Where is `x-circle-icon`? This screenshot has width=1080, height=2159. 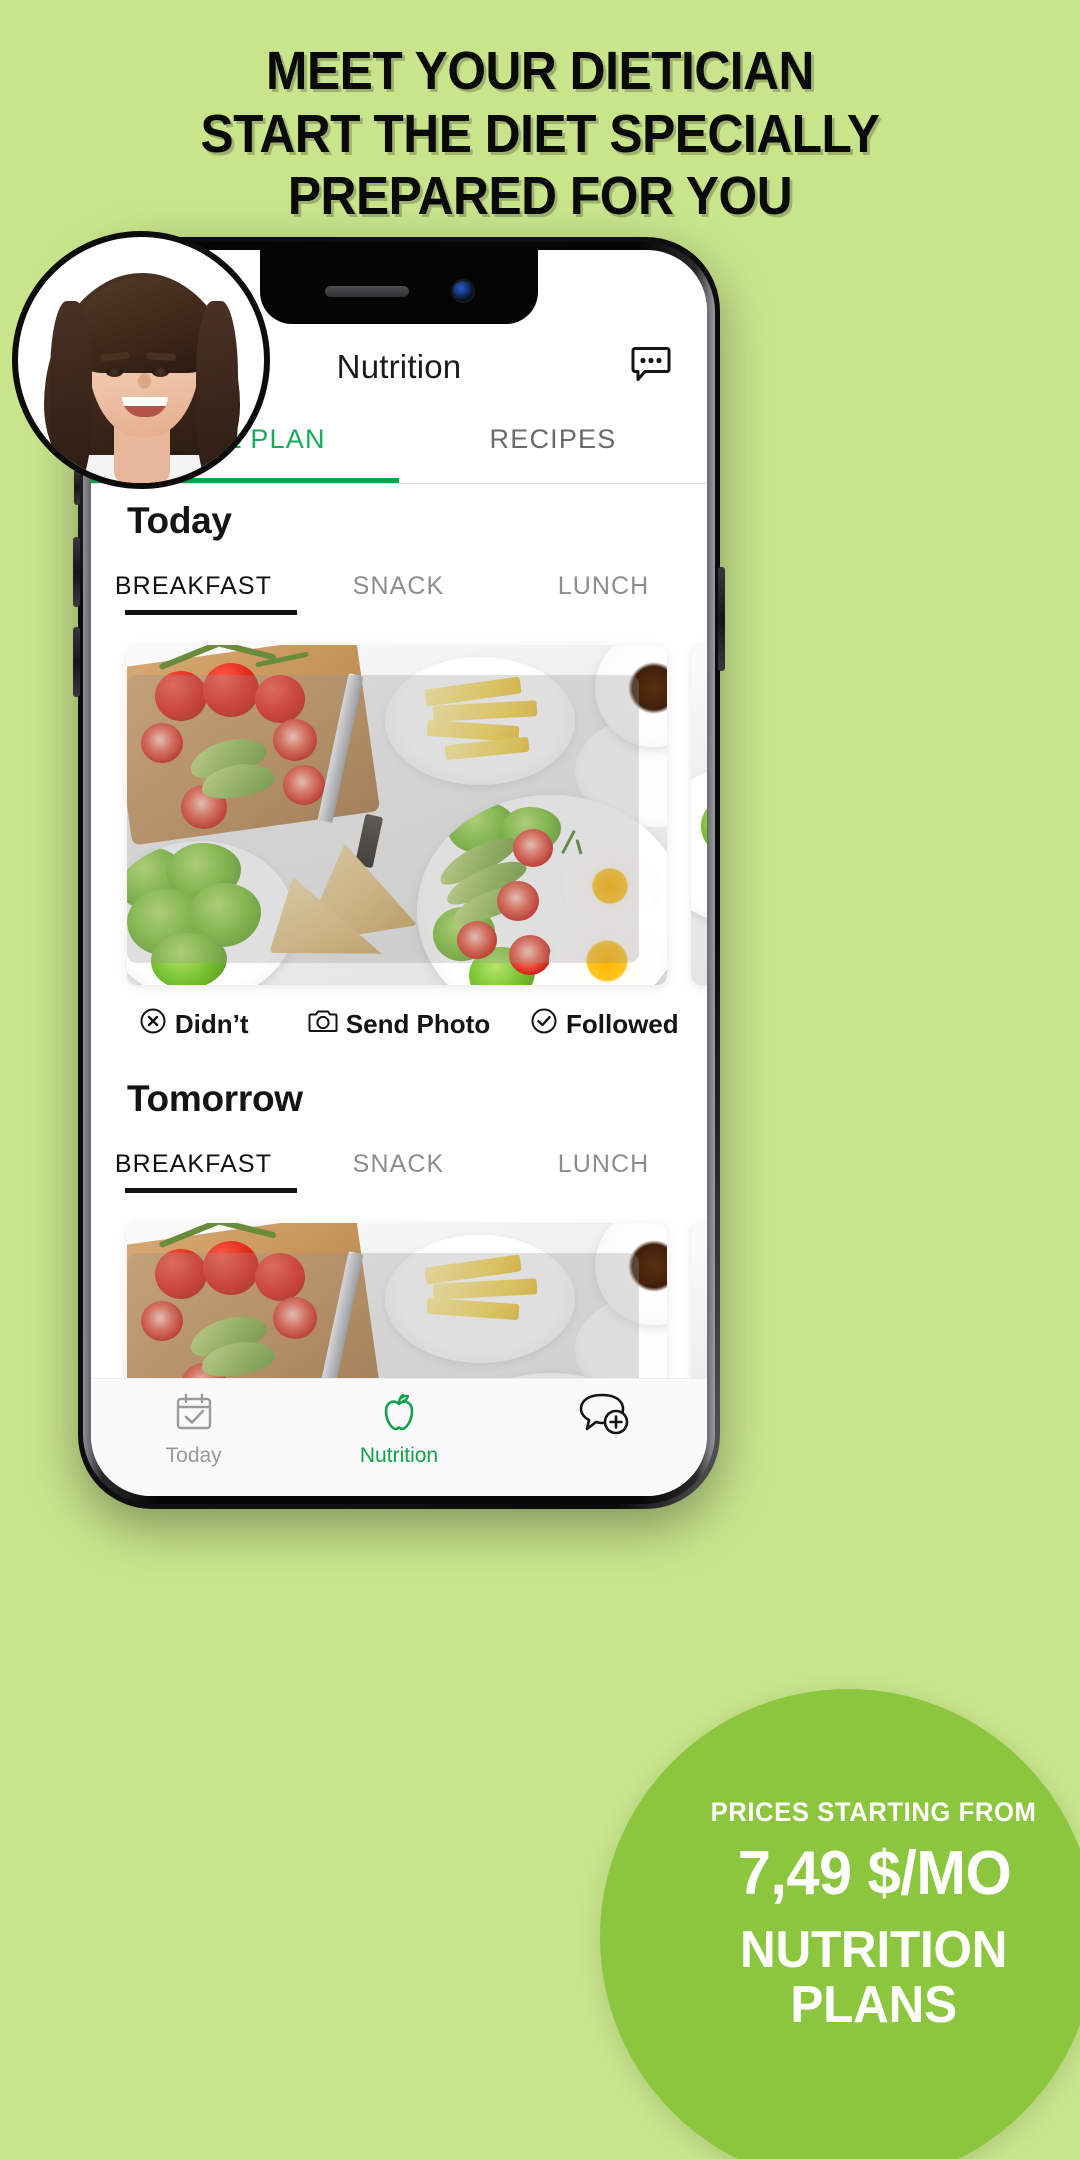
x-circle-icon is located at coordinates (153, 1024).